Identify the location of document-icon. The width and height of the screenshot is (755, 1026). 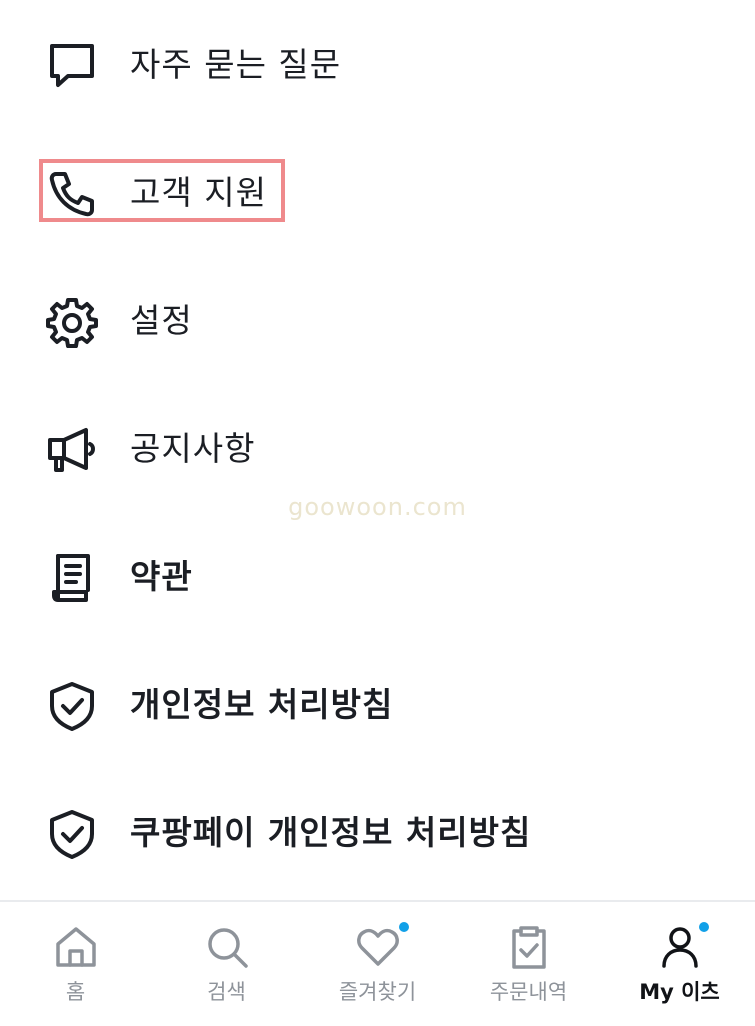
(72, 578).